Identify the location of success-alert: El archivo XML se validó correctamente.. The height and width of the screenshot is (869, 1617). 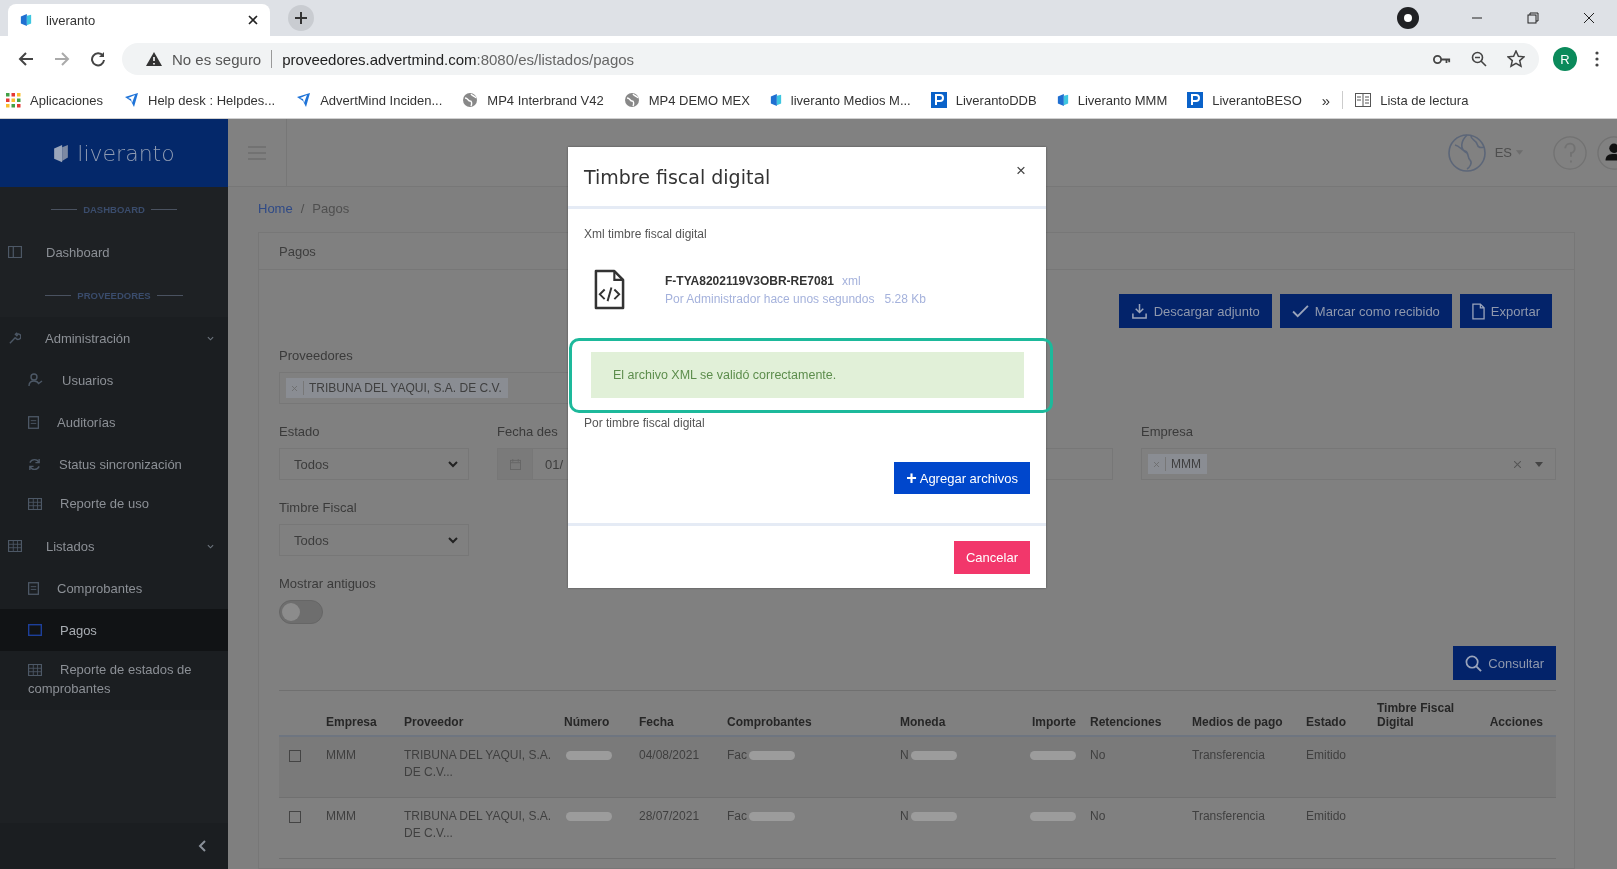
(807, 375).